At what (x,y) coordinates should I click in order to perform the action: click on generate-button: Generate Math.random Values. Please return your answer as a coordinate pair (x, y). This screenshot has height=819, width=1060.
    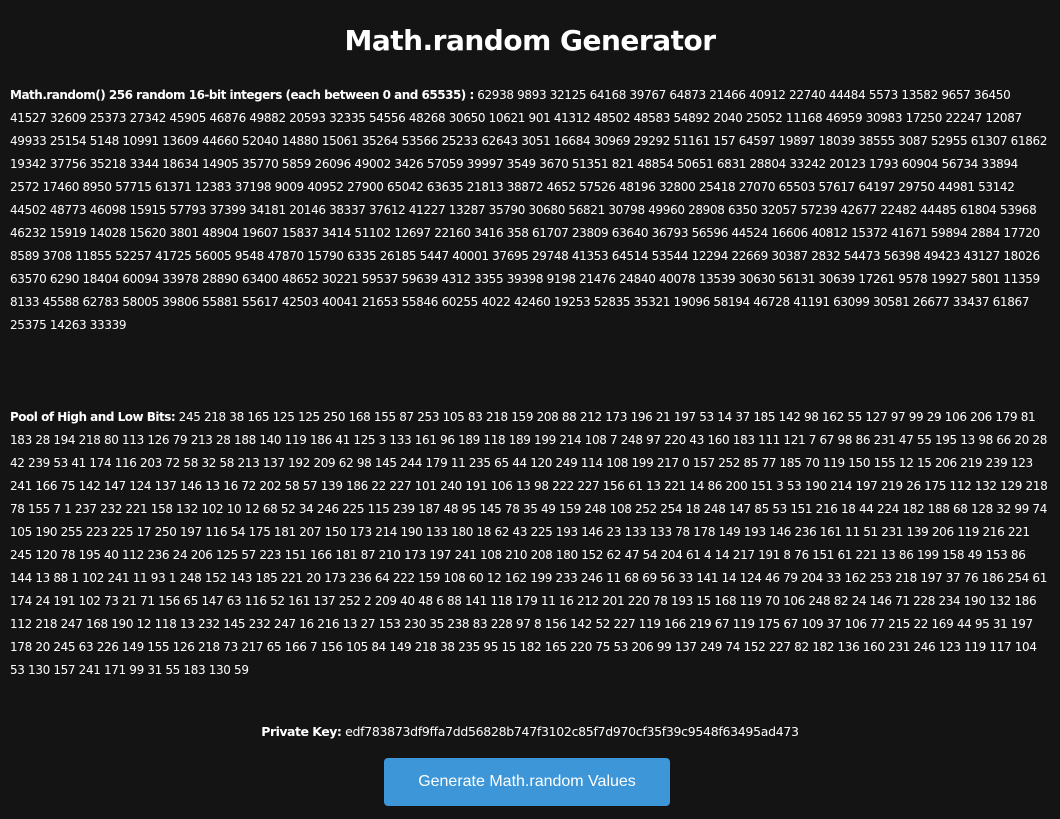
    Looking at the image, I should click on (527, 782).